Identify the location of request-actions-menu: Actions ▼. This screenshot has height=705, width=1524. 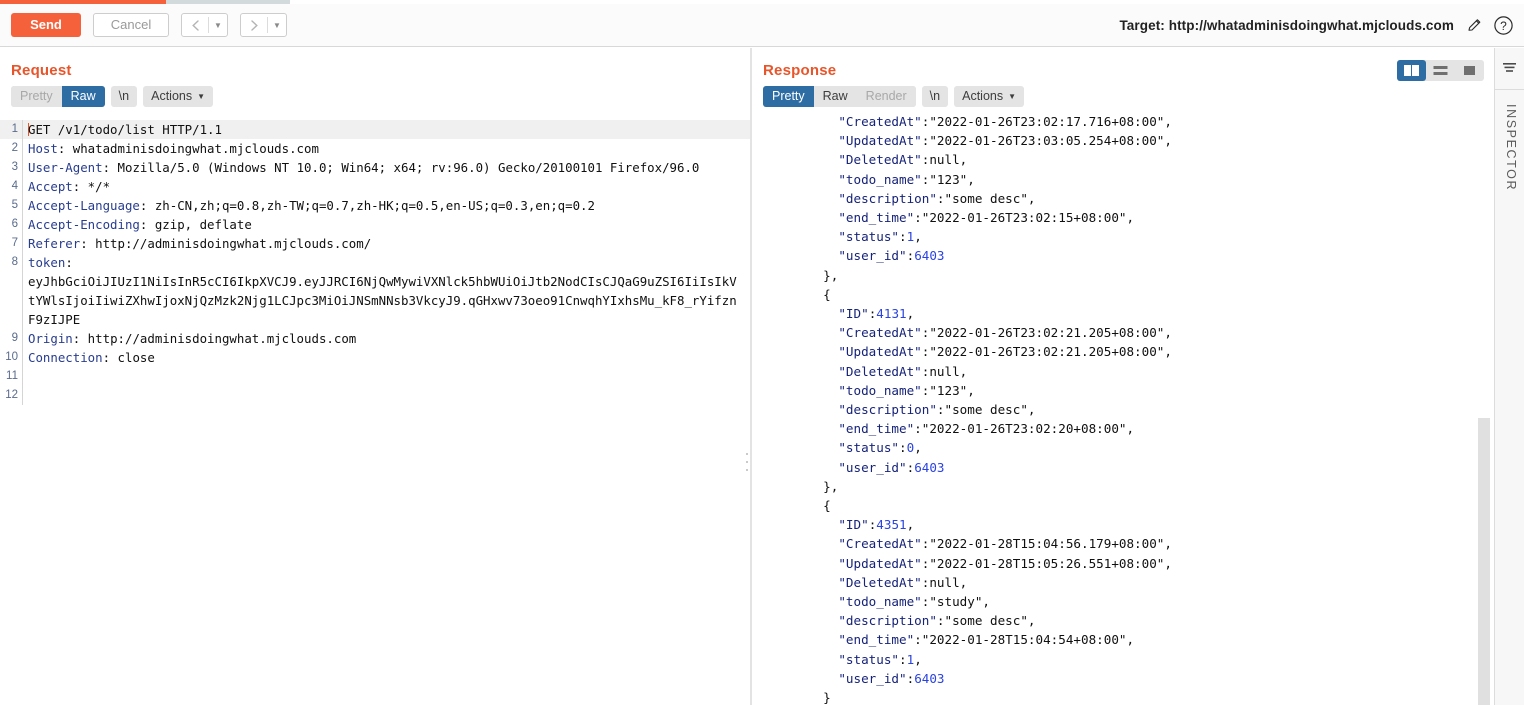
(178, 96).